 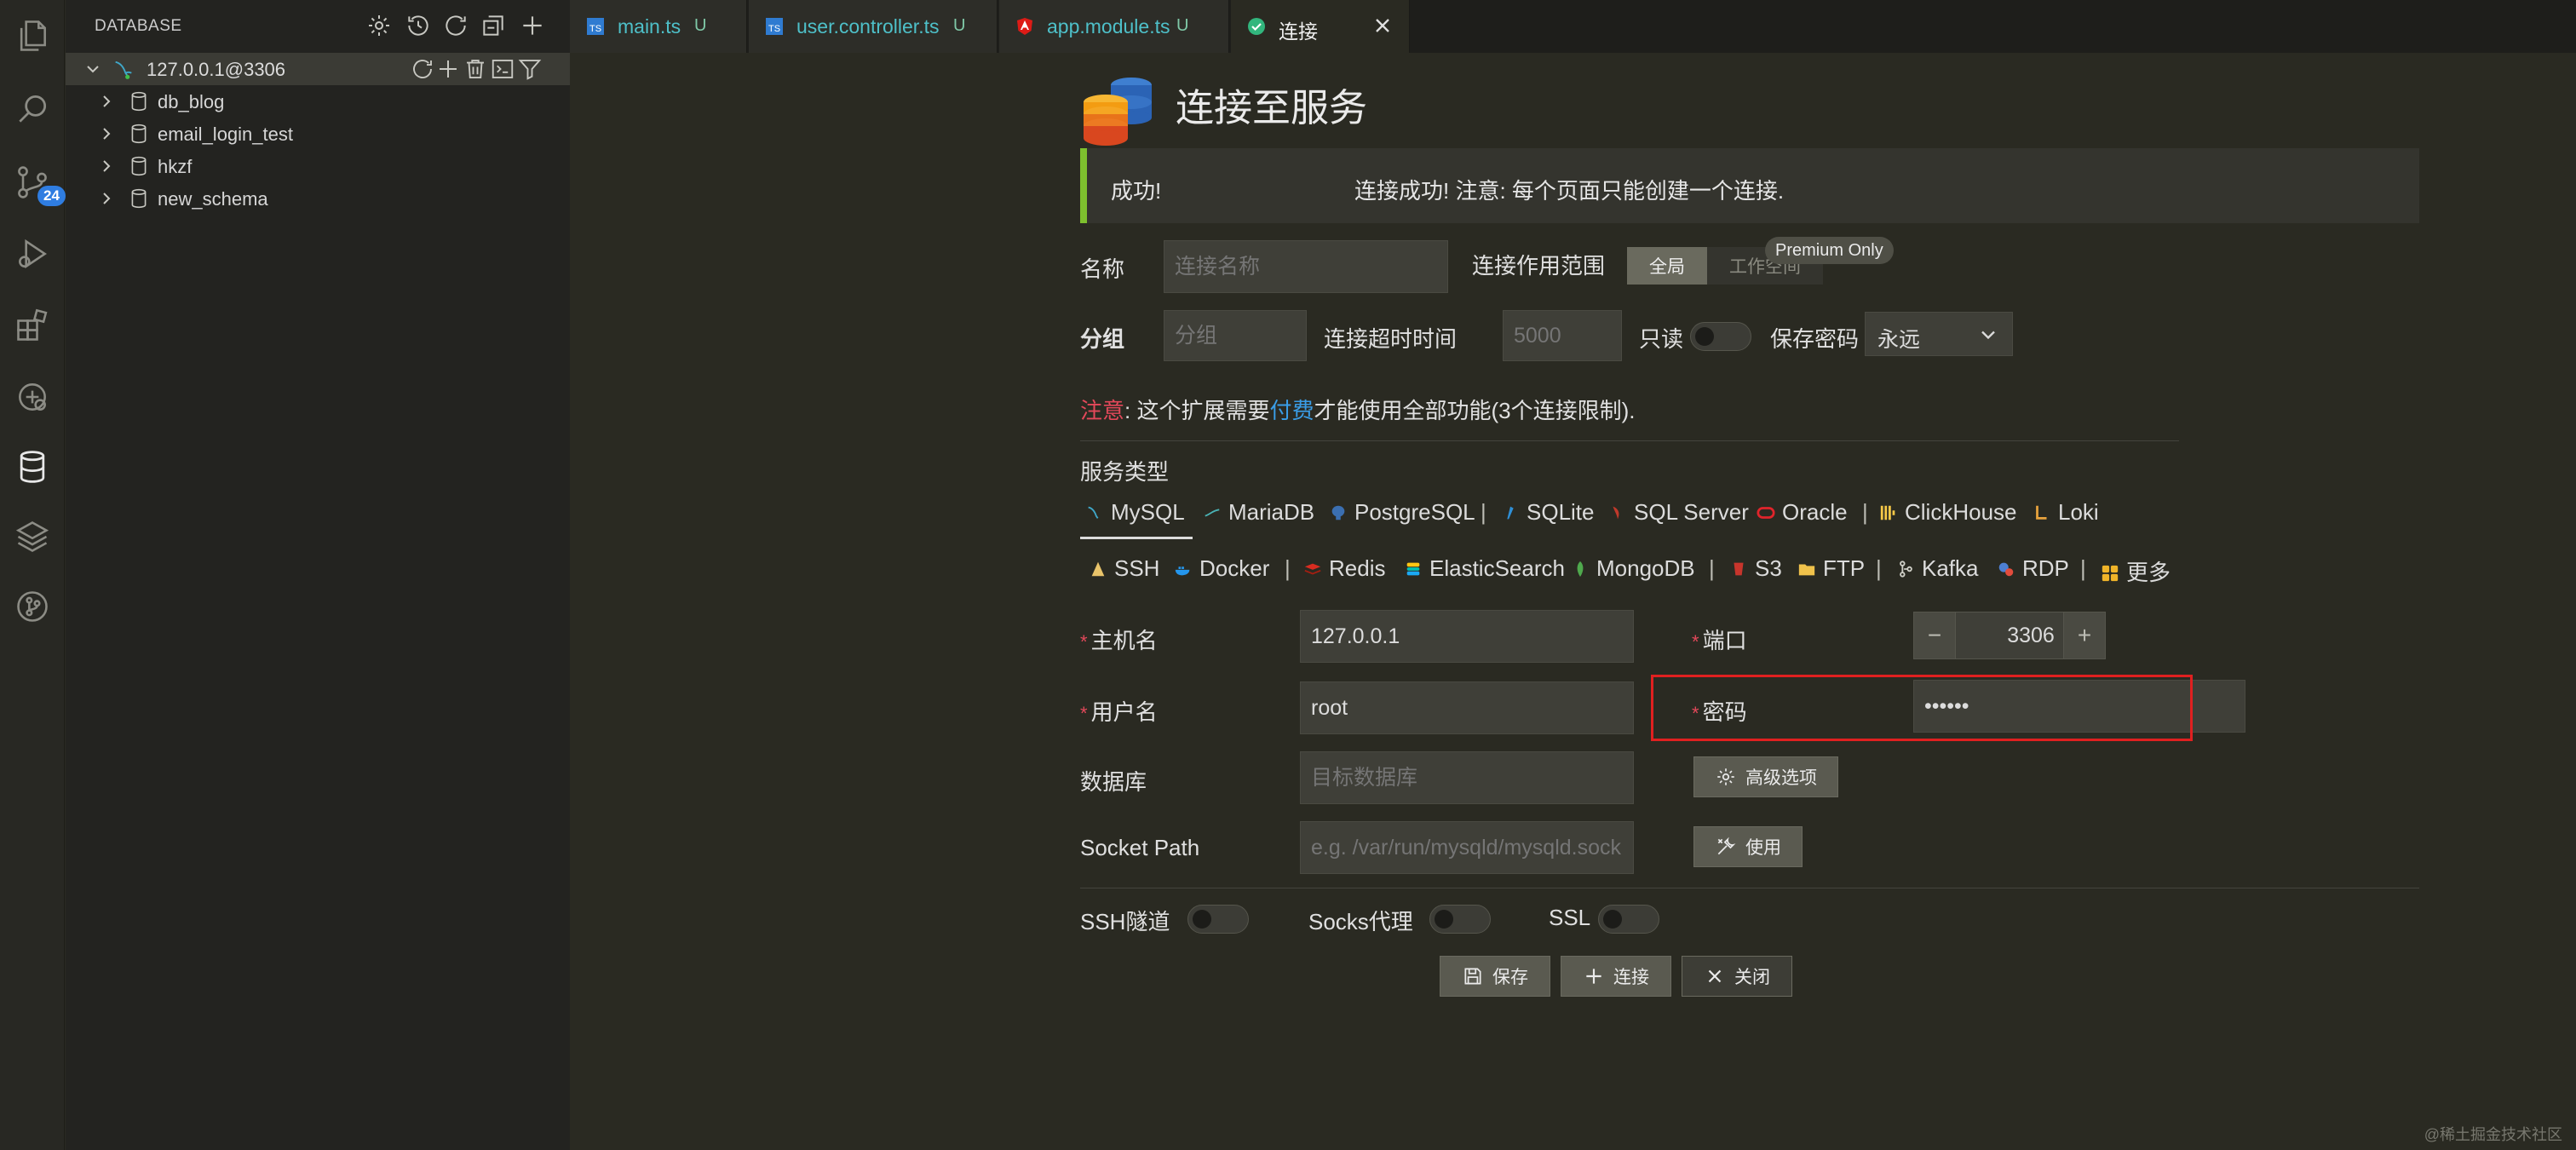 I want to click on socket-path-input, so click(x=1467, y=847).